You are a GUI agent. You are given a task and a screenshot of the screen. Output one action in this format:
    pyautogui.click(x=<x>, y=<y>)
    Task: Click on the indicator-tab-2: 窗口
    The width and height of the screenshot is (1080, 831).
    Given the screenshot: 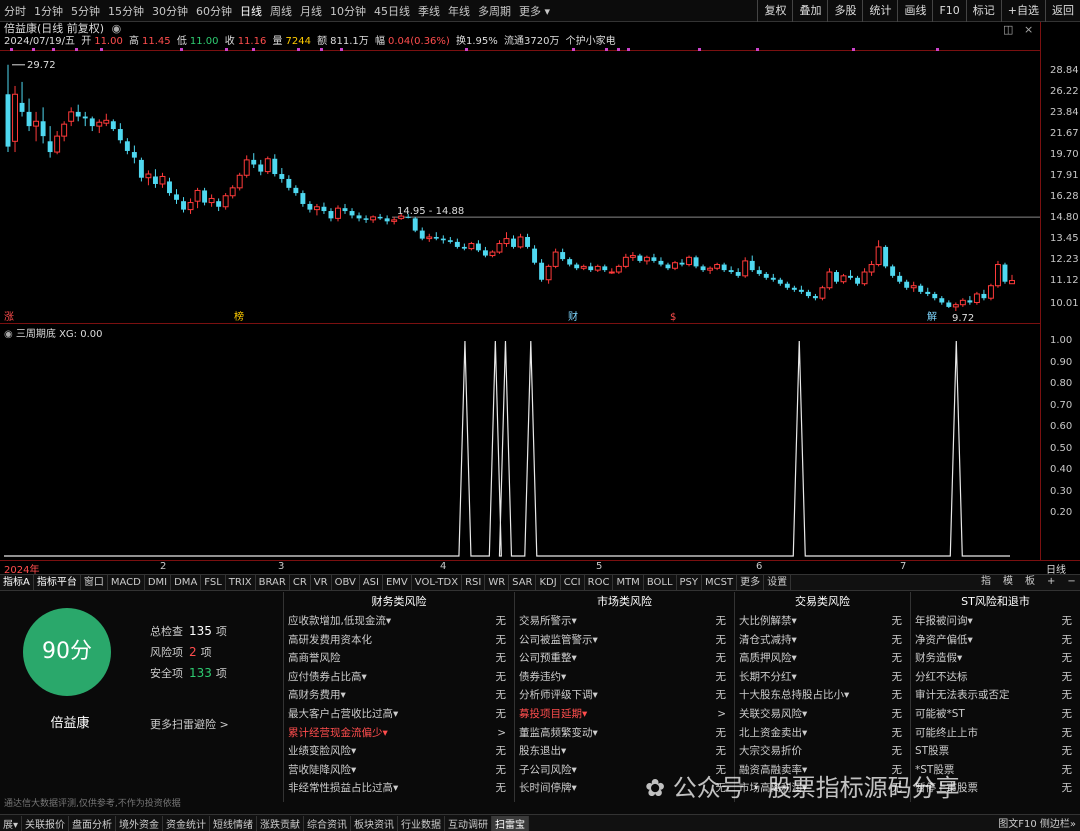 What is the action you would take?
    pyautogui.click(x=94, y=582)
    